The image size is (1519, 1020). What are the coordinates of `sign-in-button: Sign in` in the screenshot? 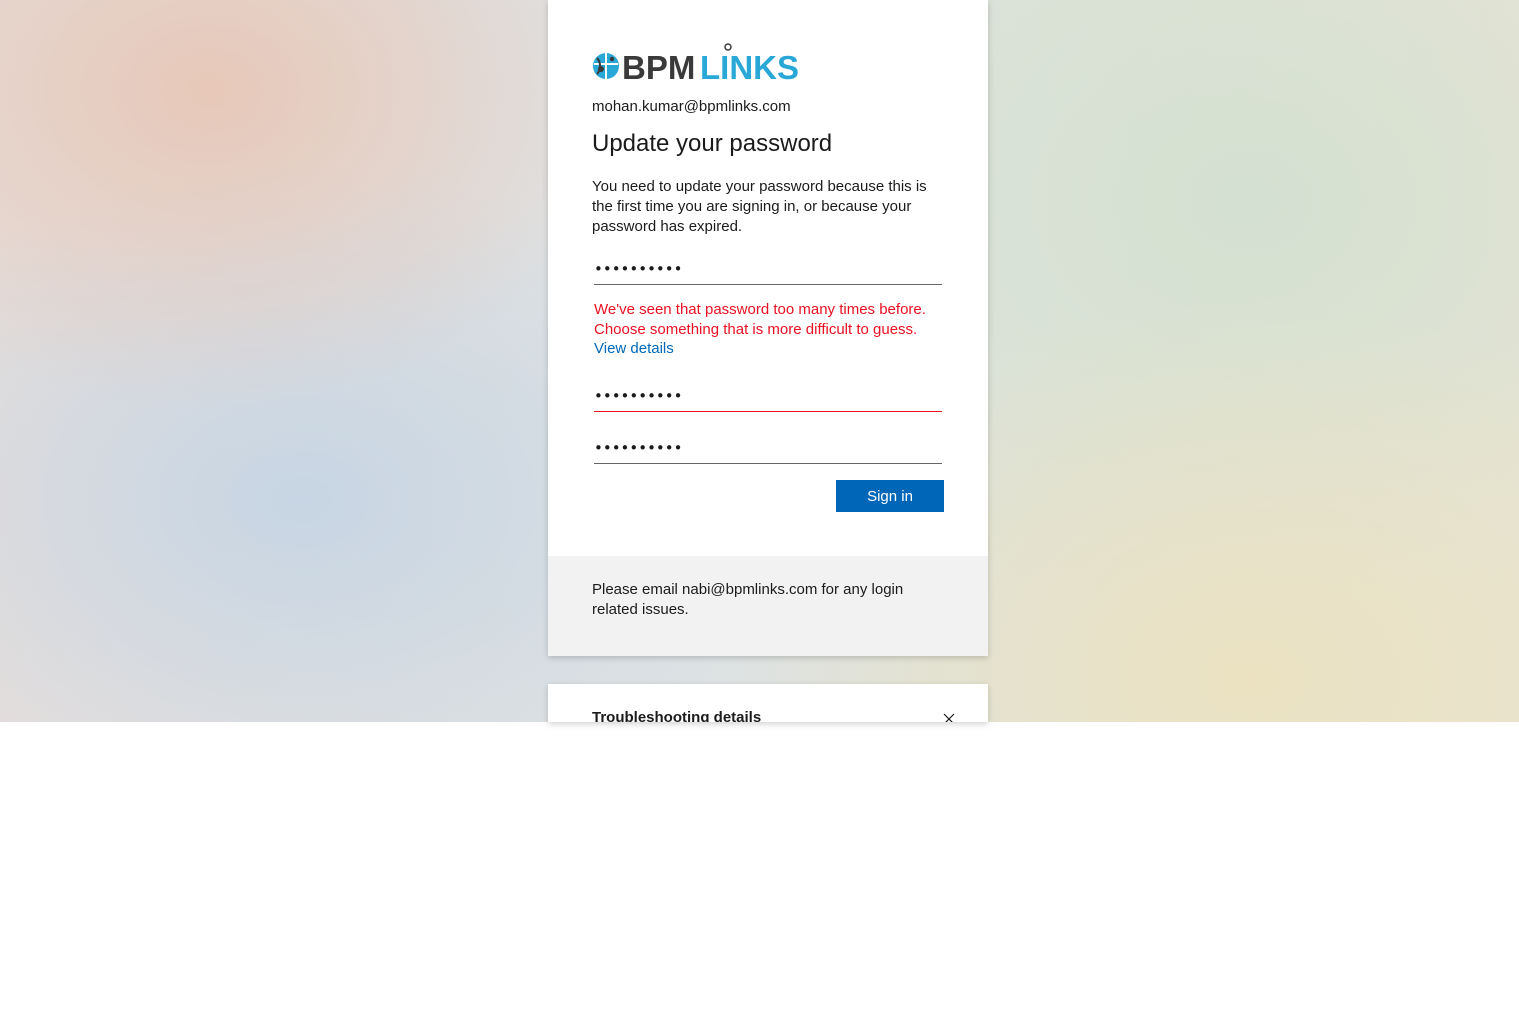 It's located at (890, 496).